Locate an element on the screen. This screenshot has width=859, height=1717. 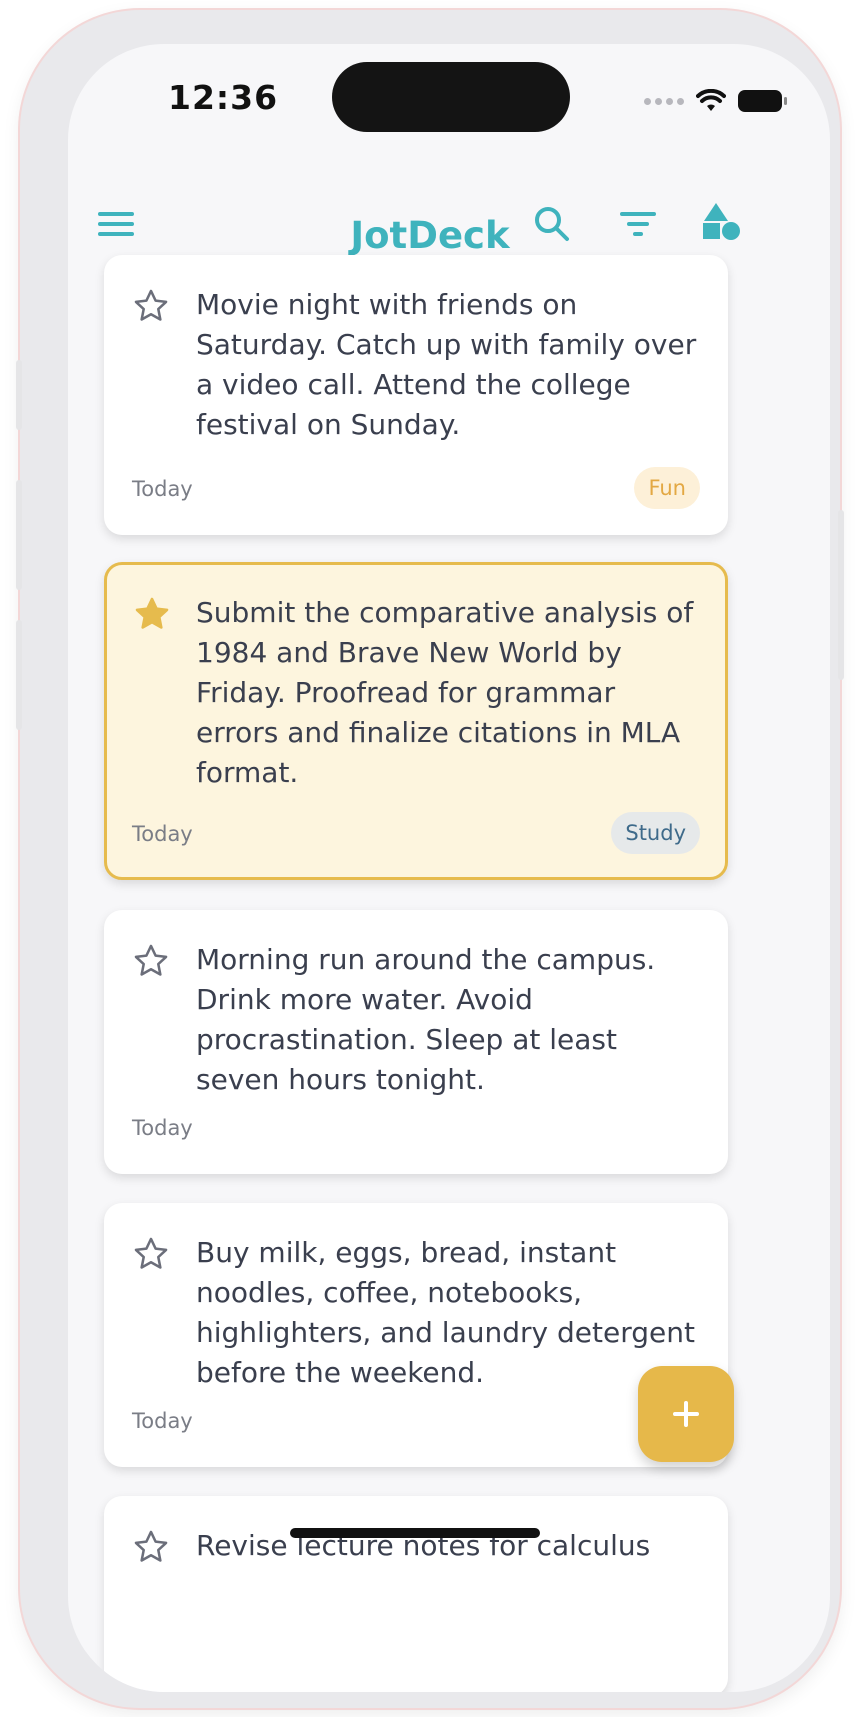
home-indicator is located at coordinates (415, 1533).